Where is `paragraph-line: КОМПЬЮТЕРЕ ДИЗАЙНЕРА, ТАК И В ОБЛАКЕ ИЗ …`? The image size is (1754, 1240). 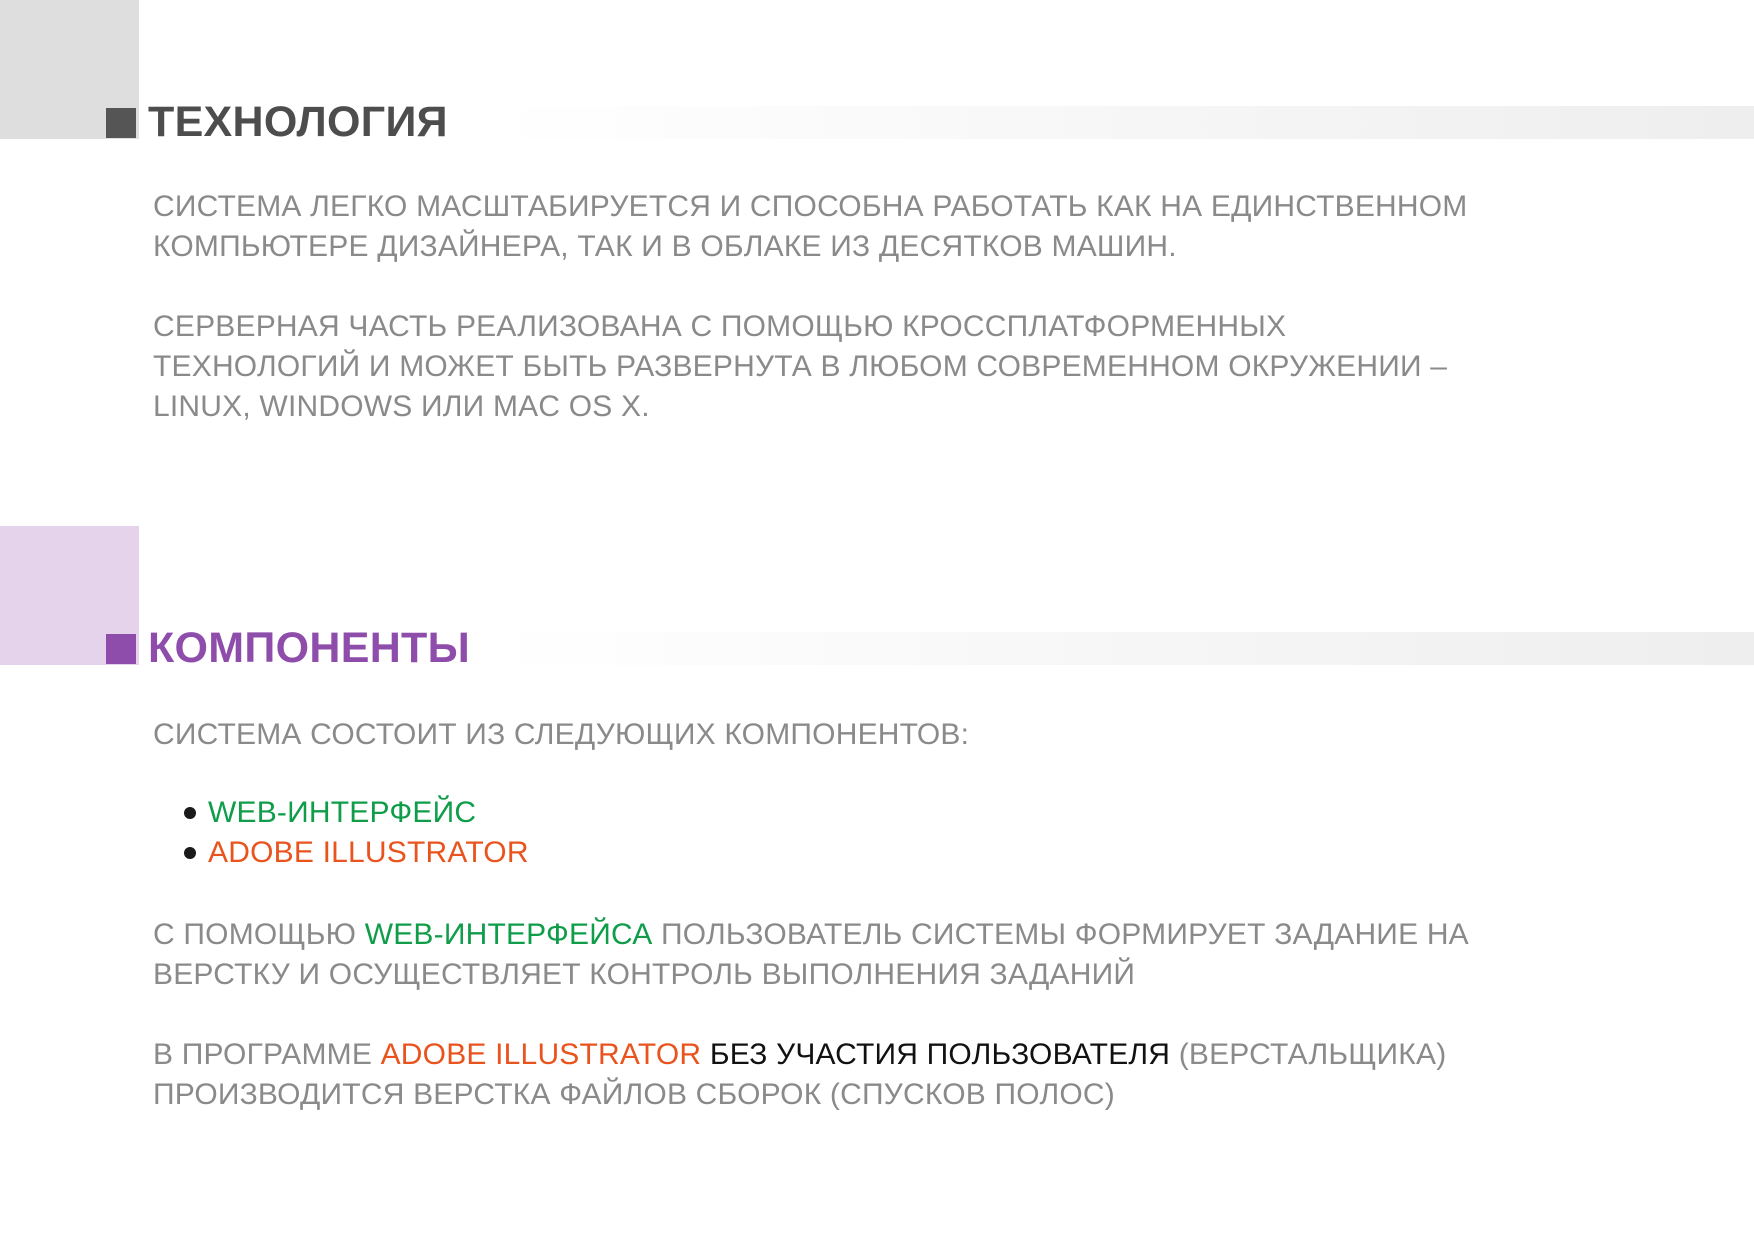 paragraph-line: КОМПЬЮТЕРЕ ДИЗАЙНЕРА, ТАК И В ОБЛАКЕ ИЗ … is located at coordinates (665, 246).